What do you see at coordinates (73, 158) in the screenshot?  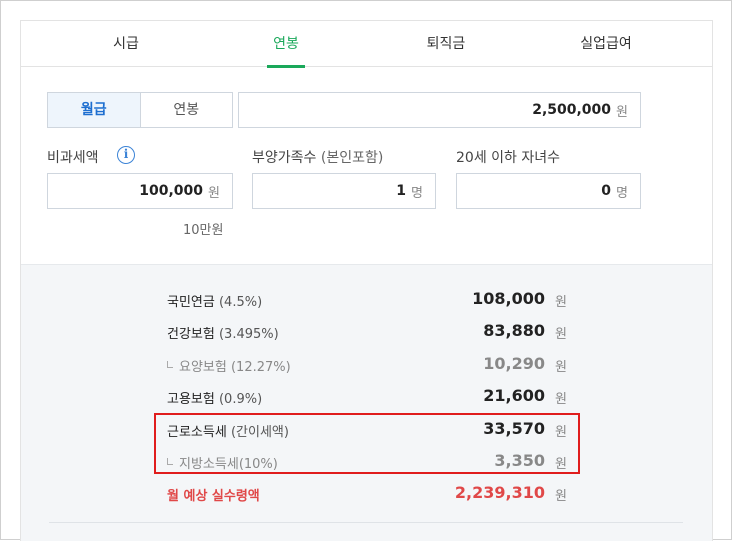 I see `nontax-label: 비과세액` at bounding box center [73, 158].